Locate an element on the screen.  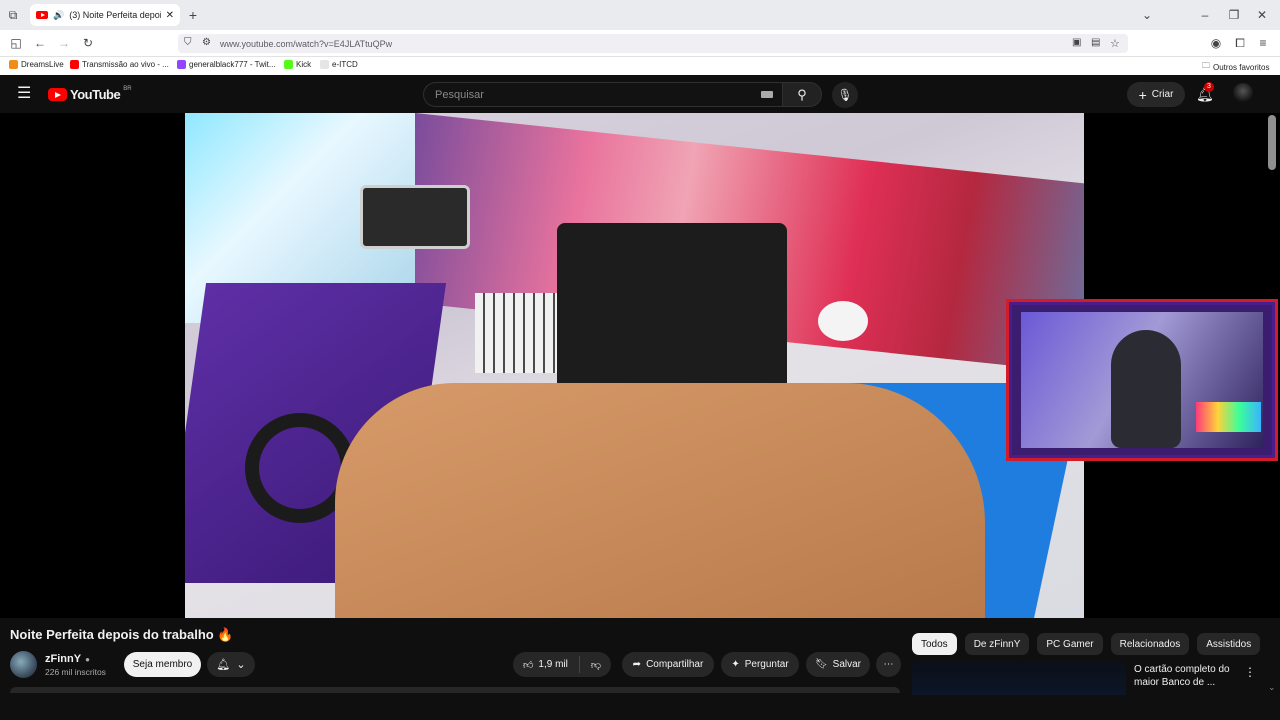
share-button: ➦ Compartilhar is located at coordinates (668, 664).